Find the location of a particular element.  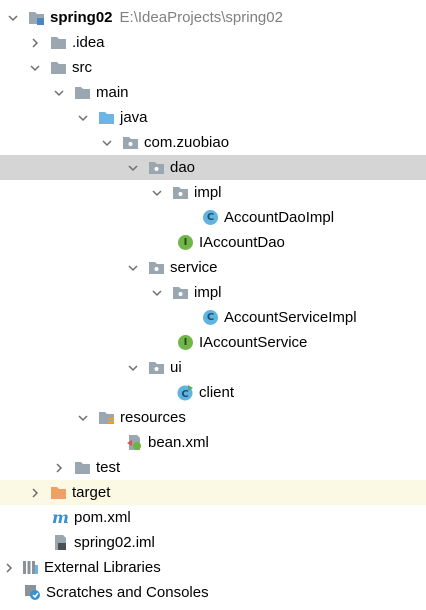

tree-node-target: target is located at coordinates (213, 492).